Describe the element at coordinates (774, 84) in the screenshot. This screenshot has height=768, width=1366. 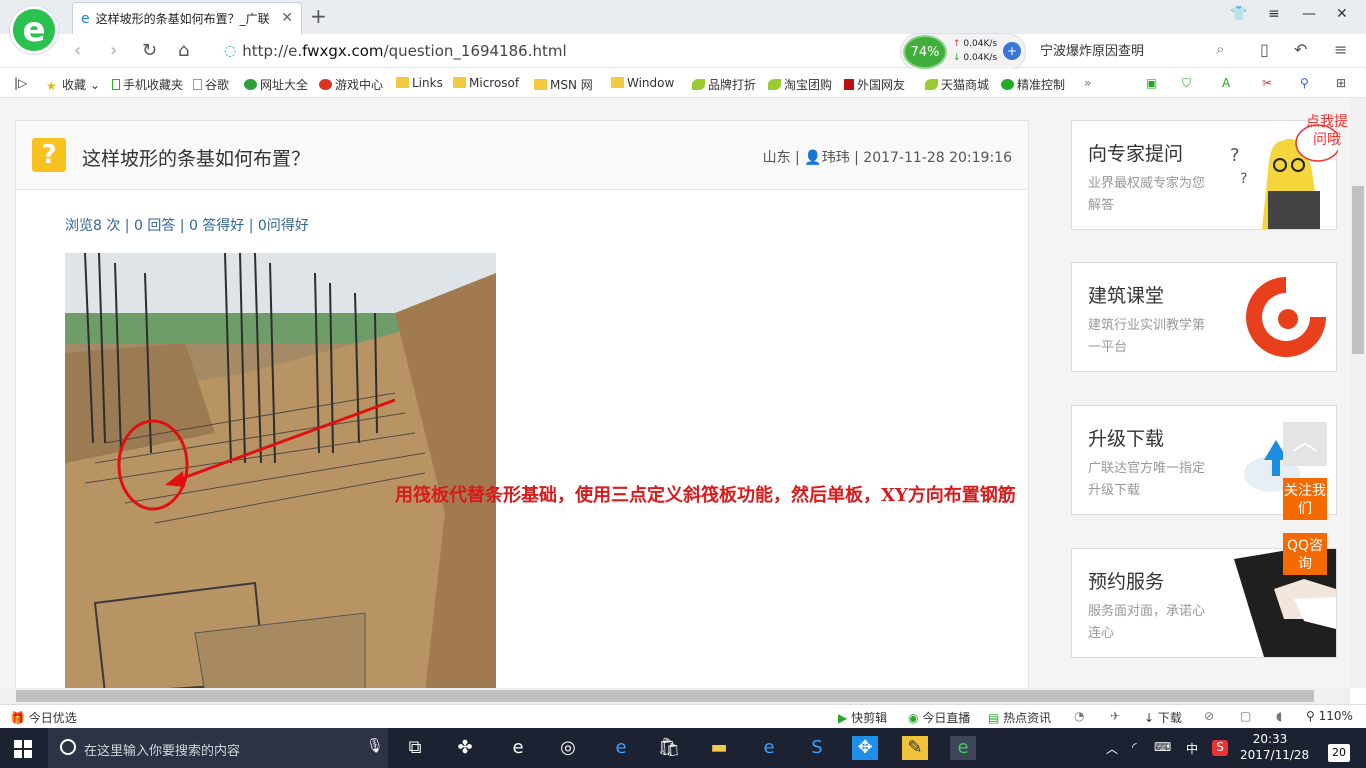
I see `leaf-icon` at that location.